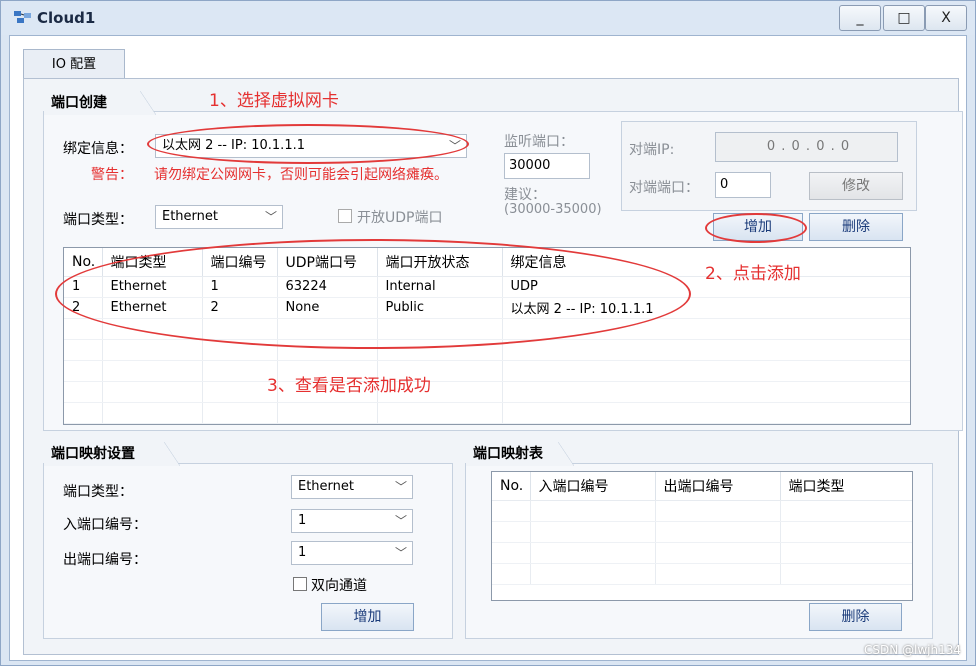 The image size is (976, 666). I want to click on in-port-value: 1, so click(302, 520).